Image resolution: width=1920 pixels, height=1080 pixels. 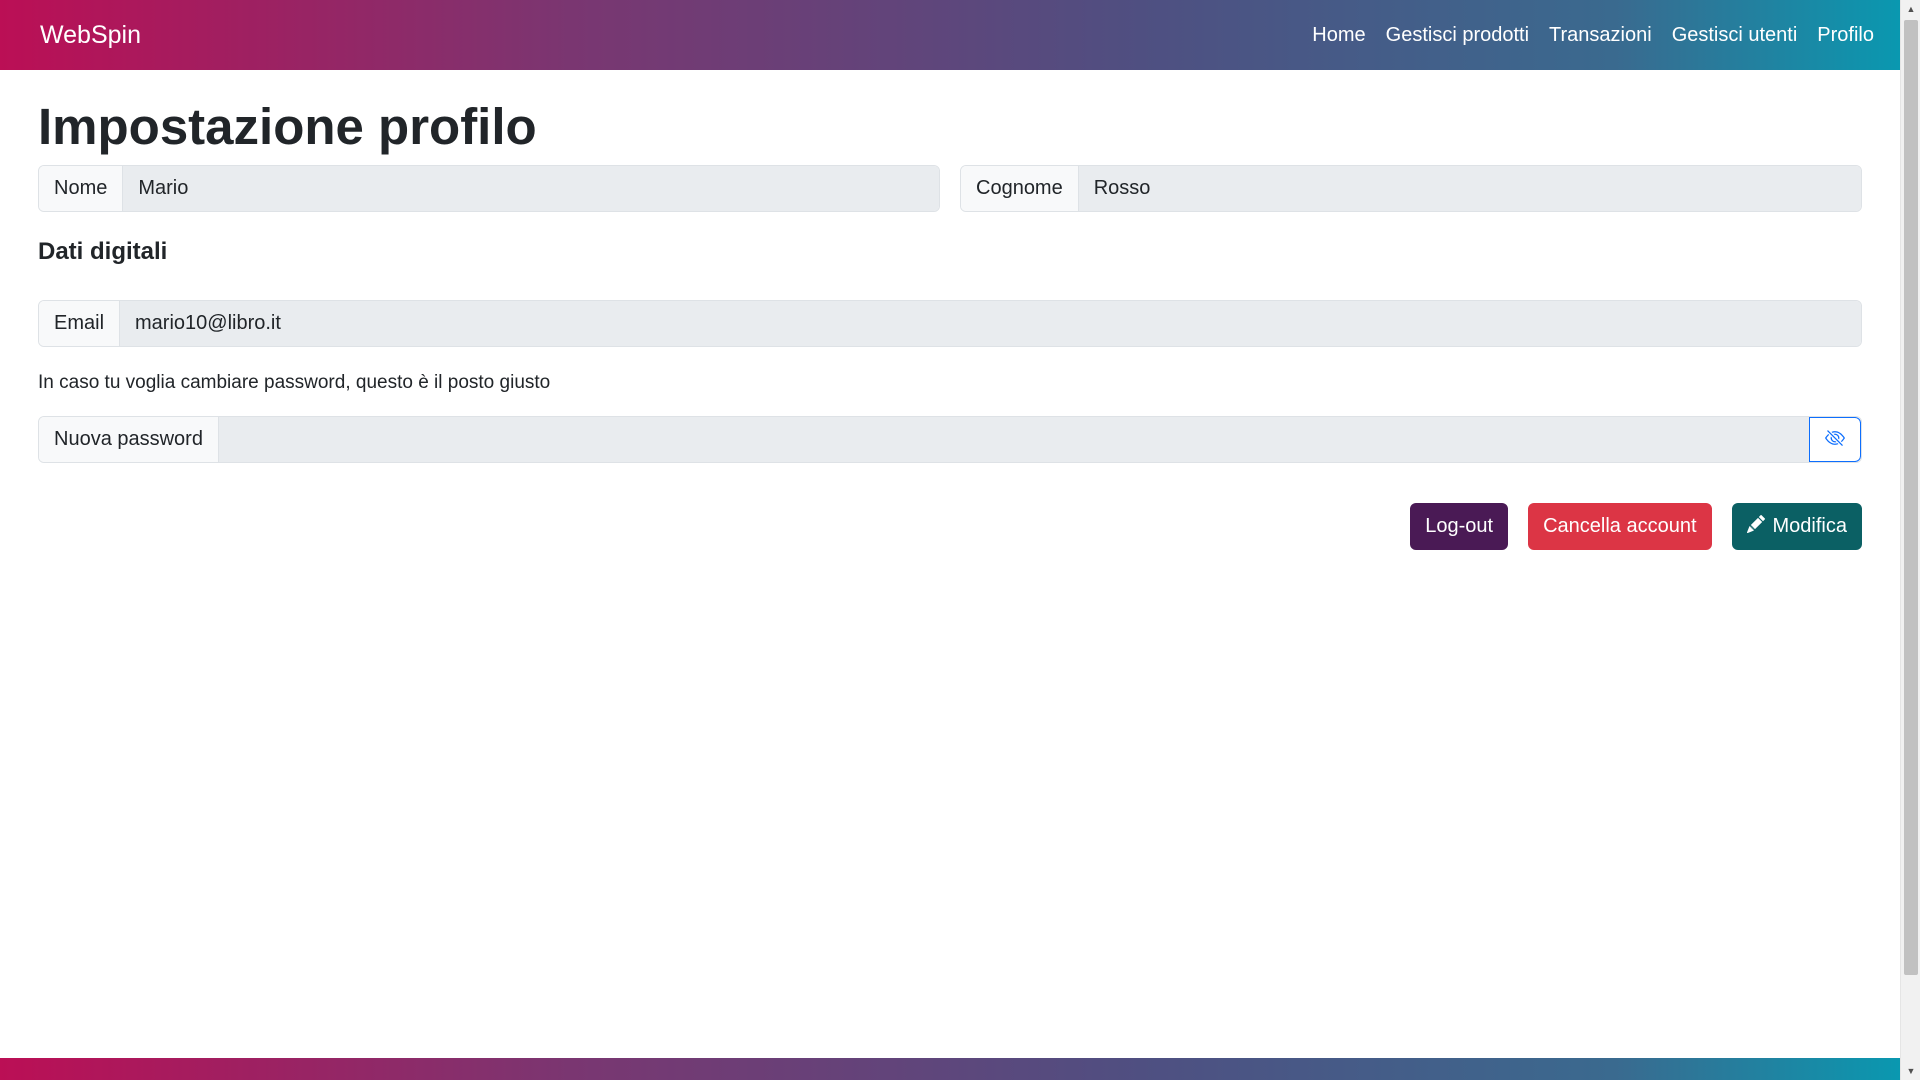 I want to click on new-password-group: Nuova password, so click(x=950, y=439).